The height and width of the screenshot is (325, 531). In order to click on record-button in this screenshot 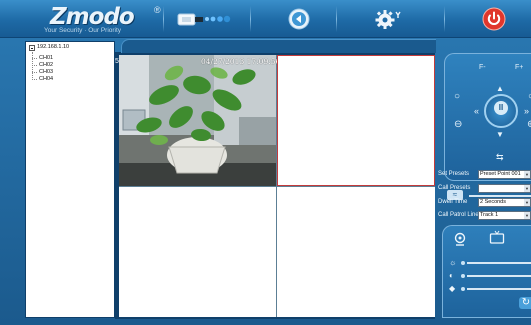, I will do `click(206, 19)`.